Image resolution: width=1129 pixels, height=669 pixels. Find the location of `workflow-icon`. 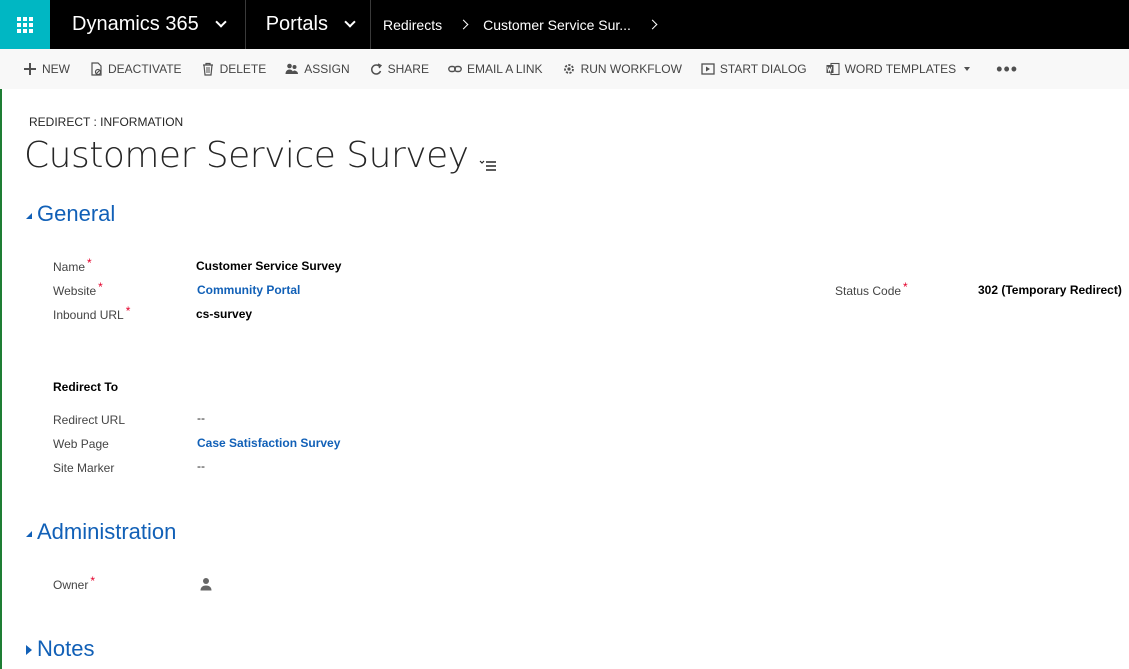

workflow-icon is located at coordinates (569, 69).